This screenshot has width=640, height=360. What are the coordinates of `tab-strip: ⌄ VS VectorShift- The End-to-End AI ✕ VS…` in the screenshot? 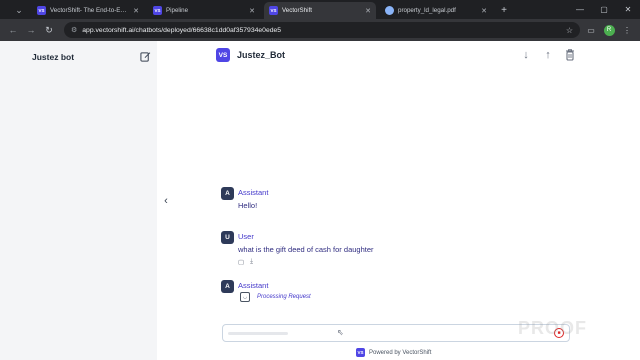 It's located at (320, 9).